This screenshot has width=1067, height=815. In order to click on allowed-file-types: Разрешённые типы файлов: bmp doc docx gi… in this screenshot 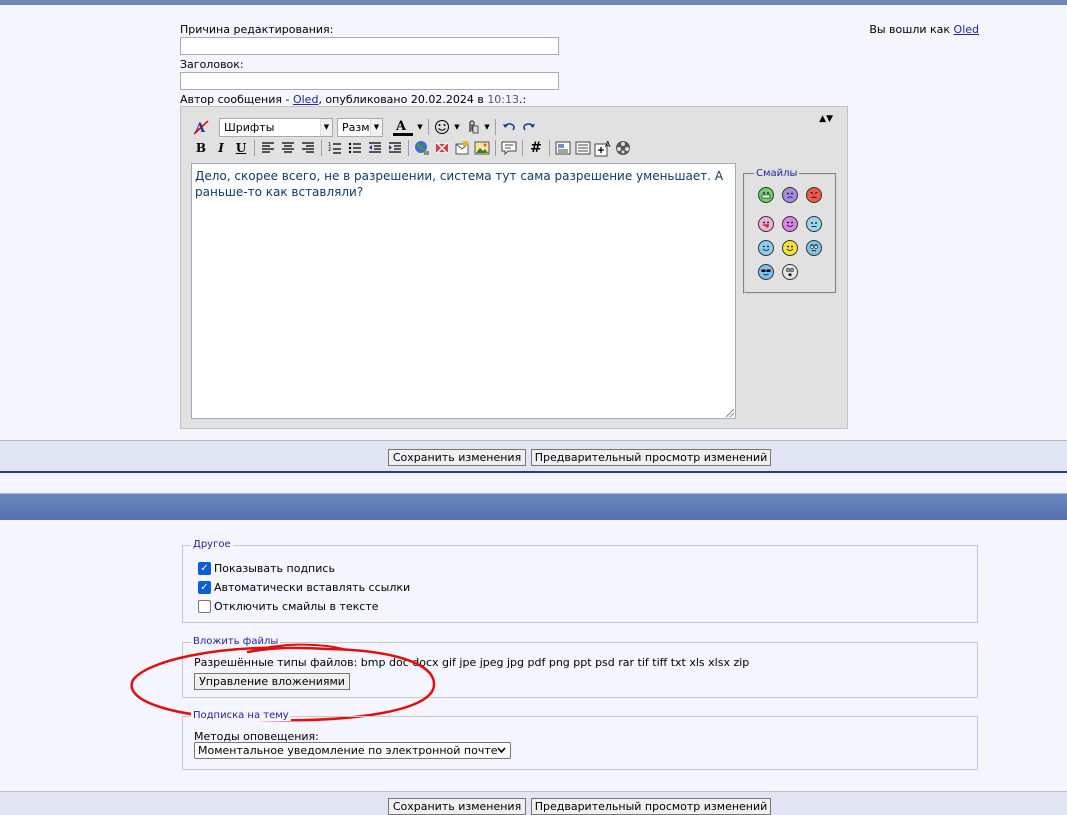, I will do `click(472, 662)`.